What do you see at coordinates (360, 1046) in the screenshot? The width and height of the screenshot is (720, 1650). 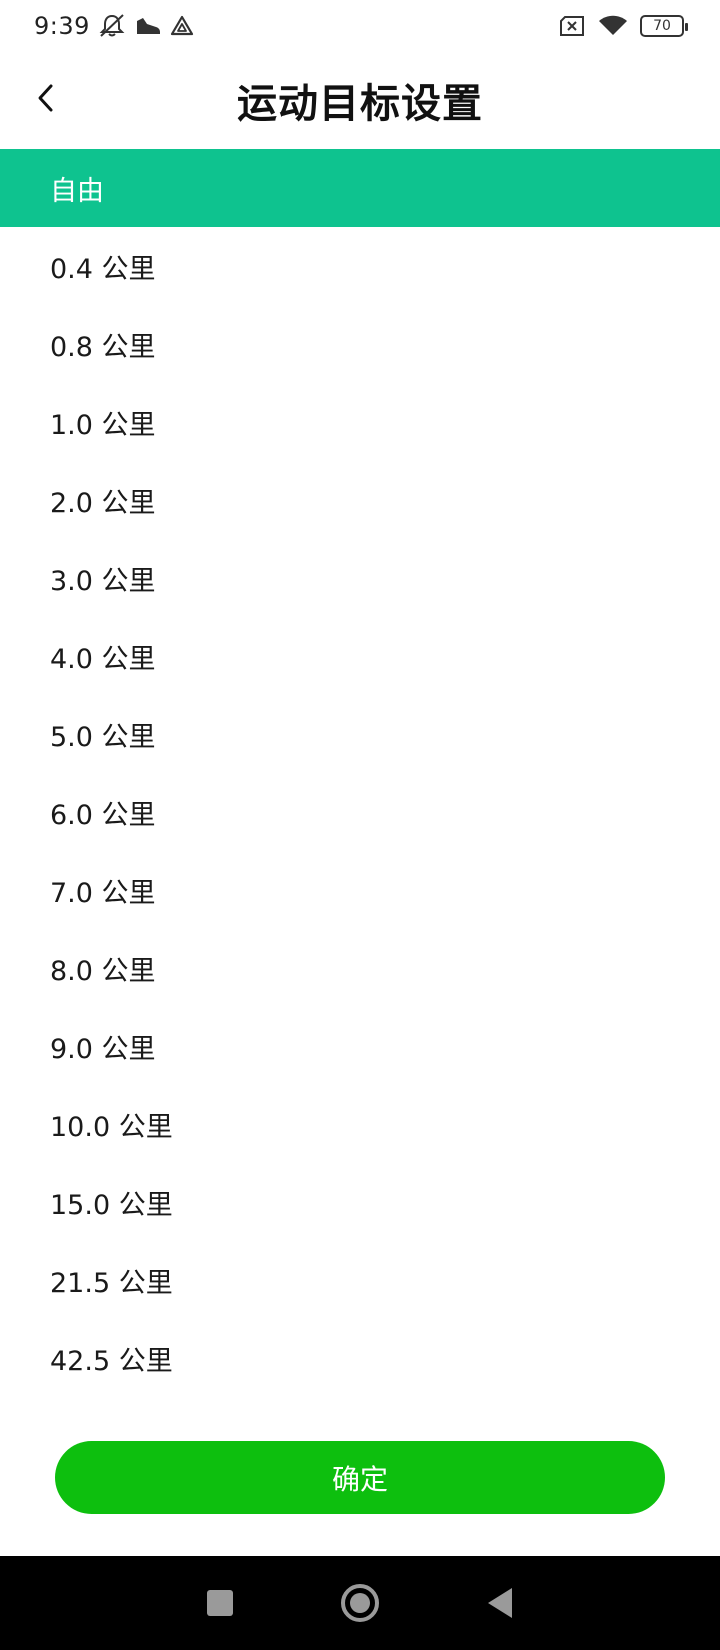 I see `goal-option-item: 9.0 公里` at bounding box center [360, 1046].